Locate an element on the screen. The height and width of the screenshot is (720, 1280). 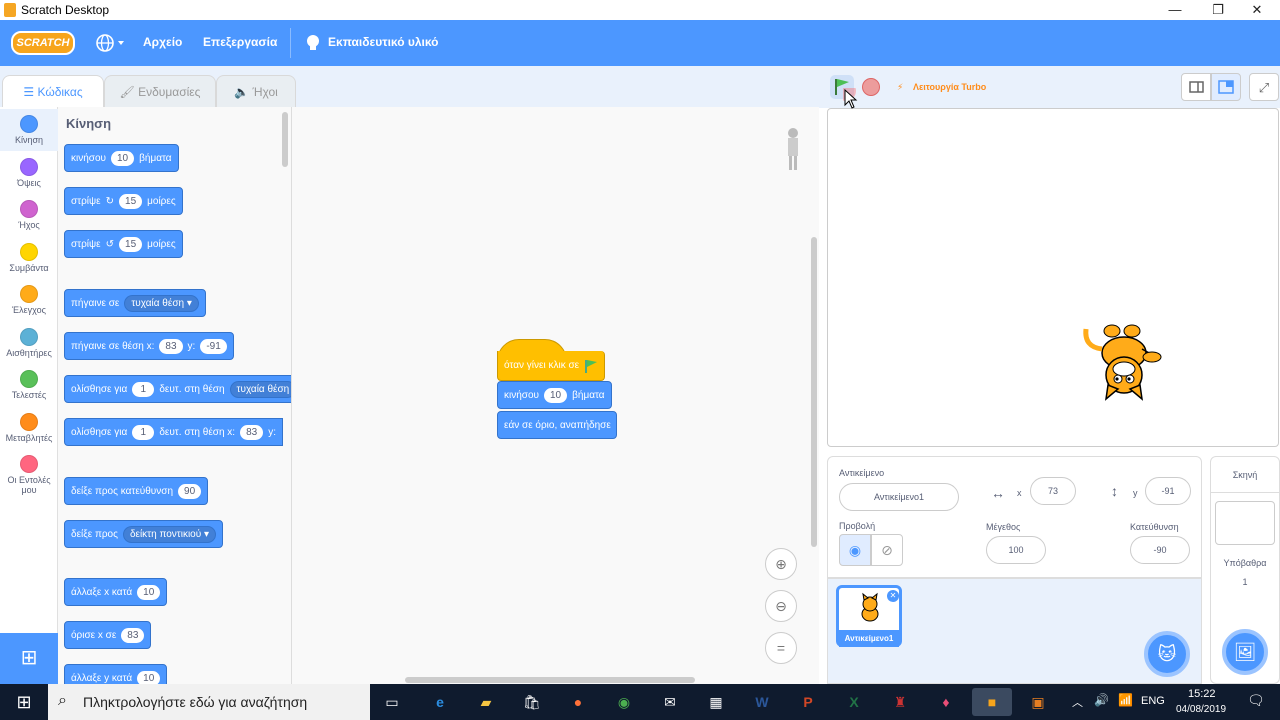
small-stage-button is located at coordinates (1196, 87).